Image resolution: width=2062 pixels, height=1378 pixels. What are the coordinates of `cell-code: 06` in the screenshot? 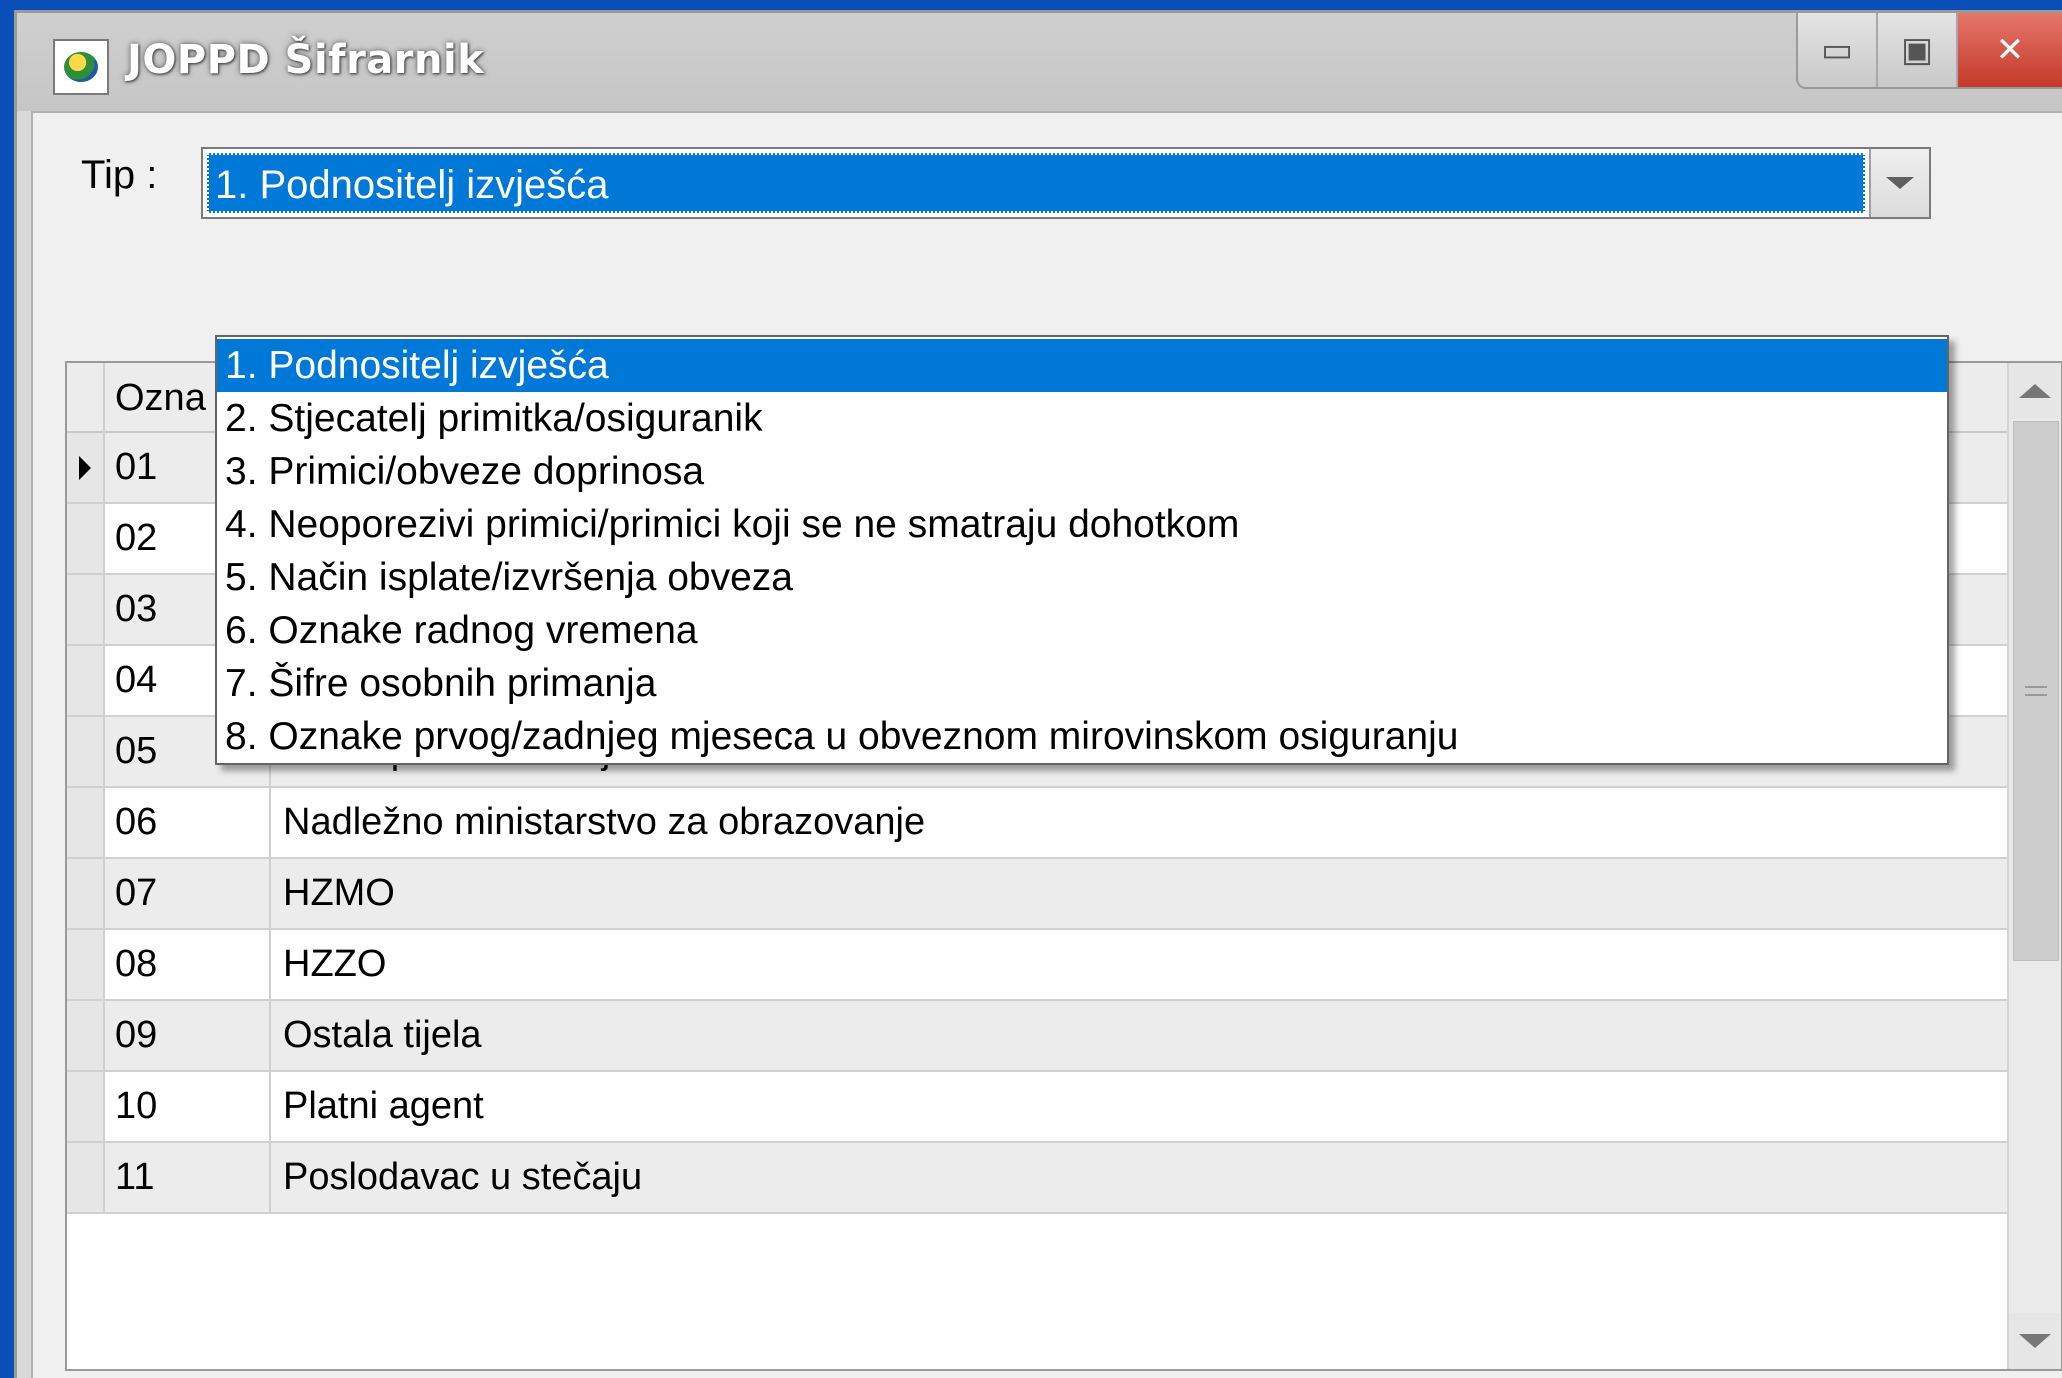 It's located at (188, 822).